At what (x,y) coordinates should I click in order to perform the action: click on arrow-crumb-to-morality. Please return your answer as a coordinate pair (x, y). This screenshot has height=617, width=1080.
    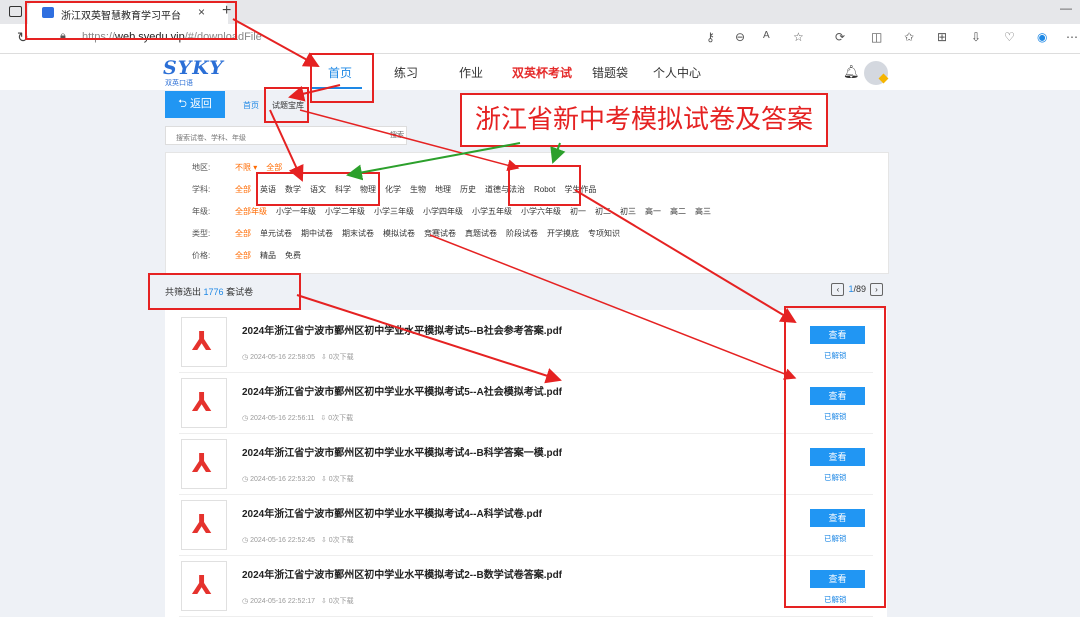
    Looking at the image, I should click on (409, 140).